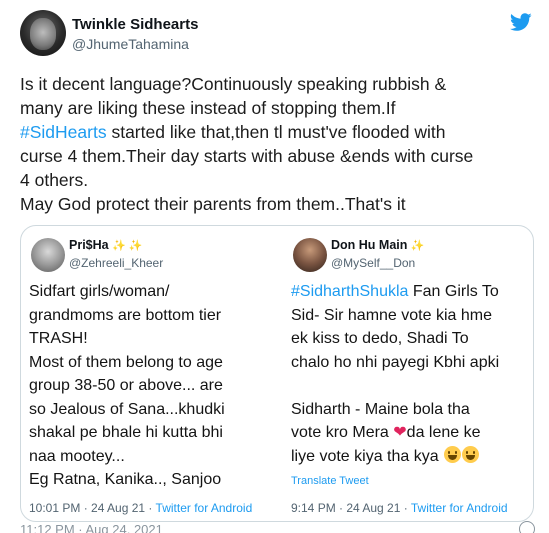  I want to click on info-icon, so click(527, 527).